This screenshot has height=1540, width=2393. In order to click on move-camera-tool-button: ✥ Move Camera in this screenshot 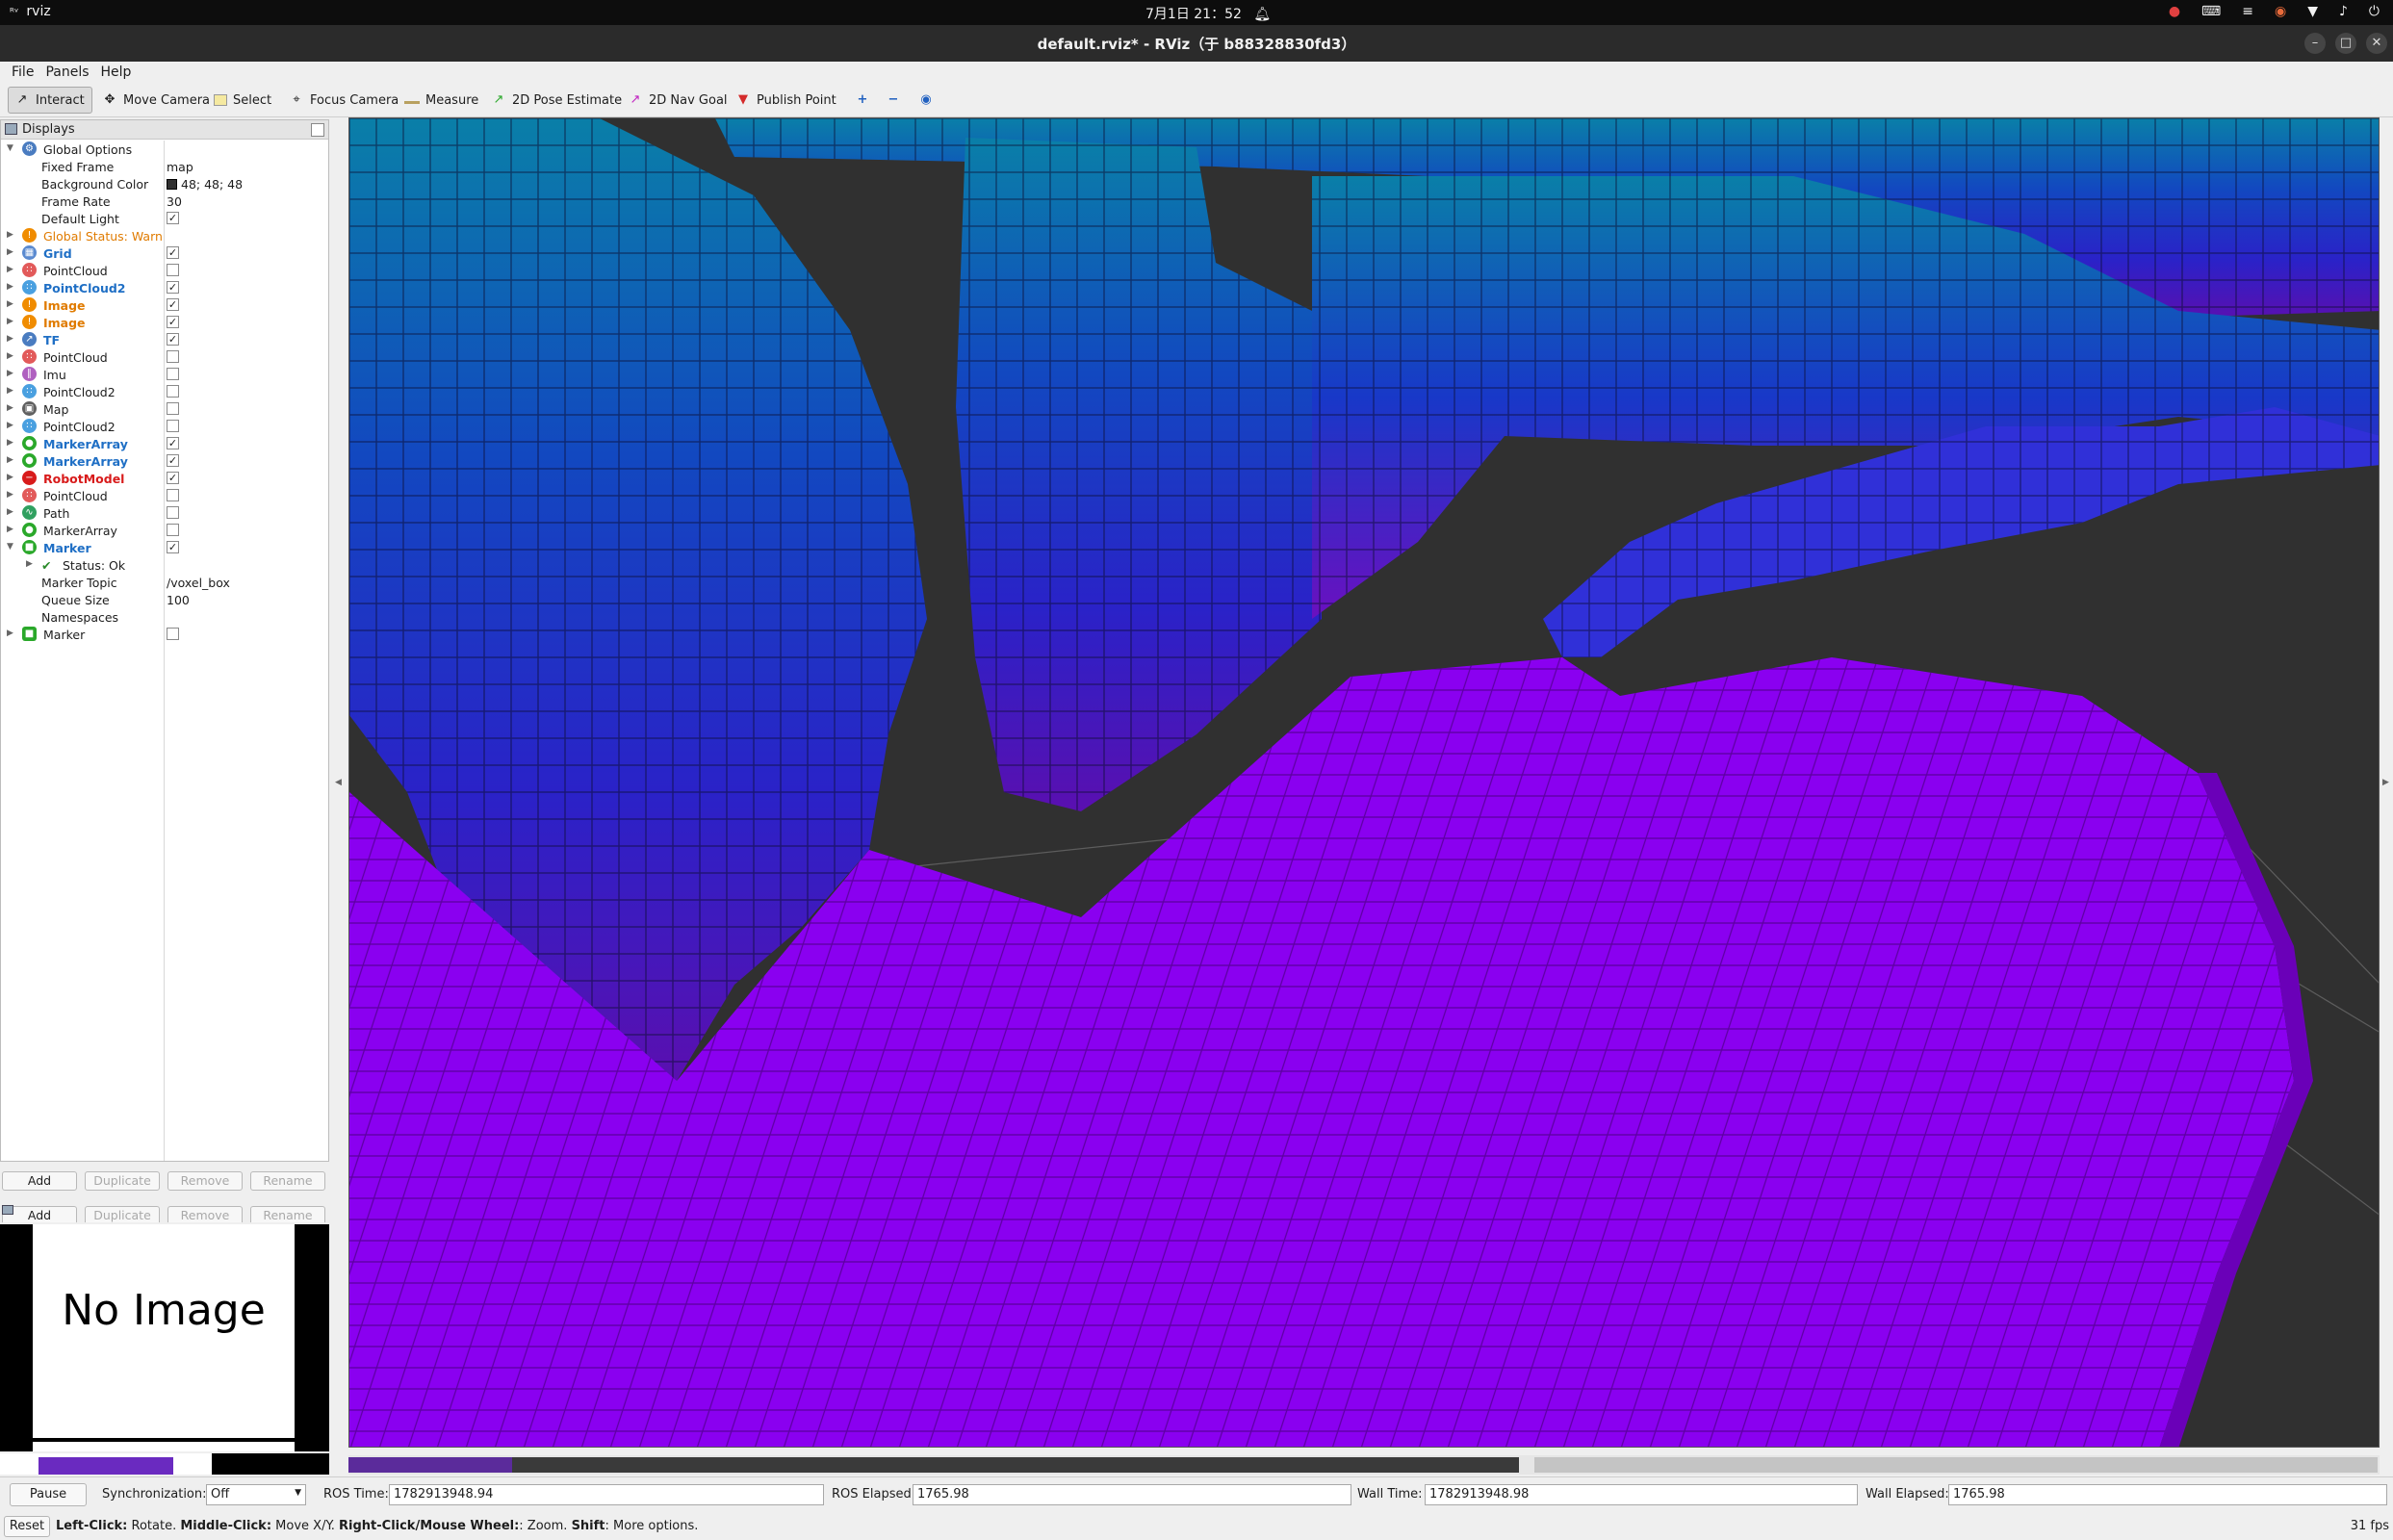, I will do `click(156, 100)`.